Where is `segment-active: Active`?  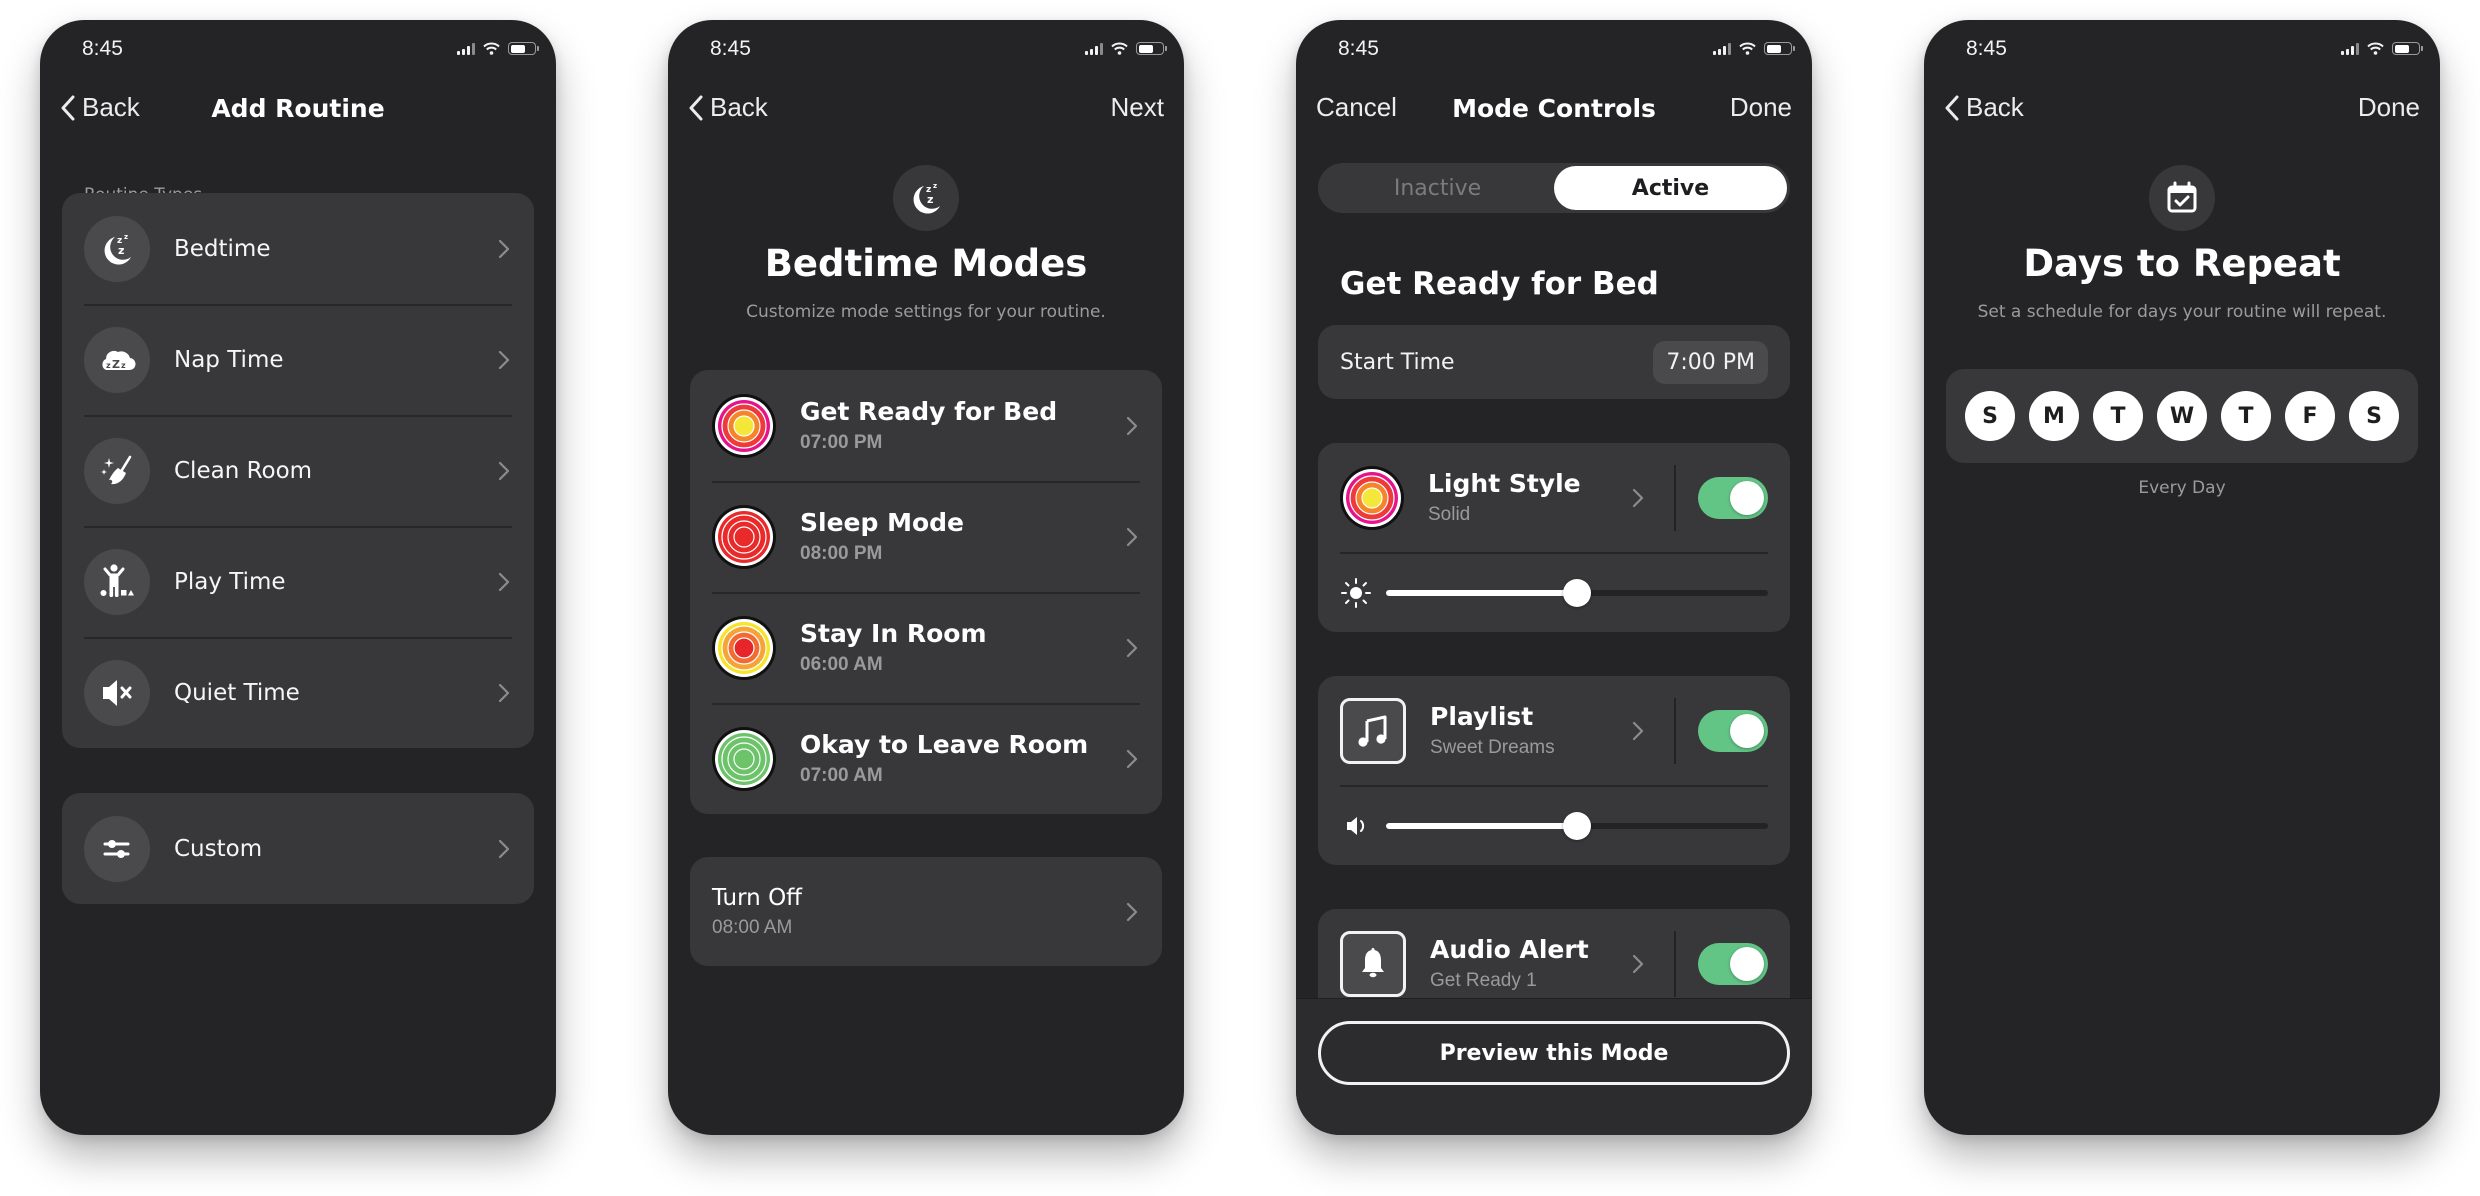 segment-active: Active is located at coordinates (1670, 188).